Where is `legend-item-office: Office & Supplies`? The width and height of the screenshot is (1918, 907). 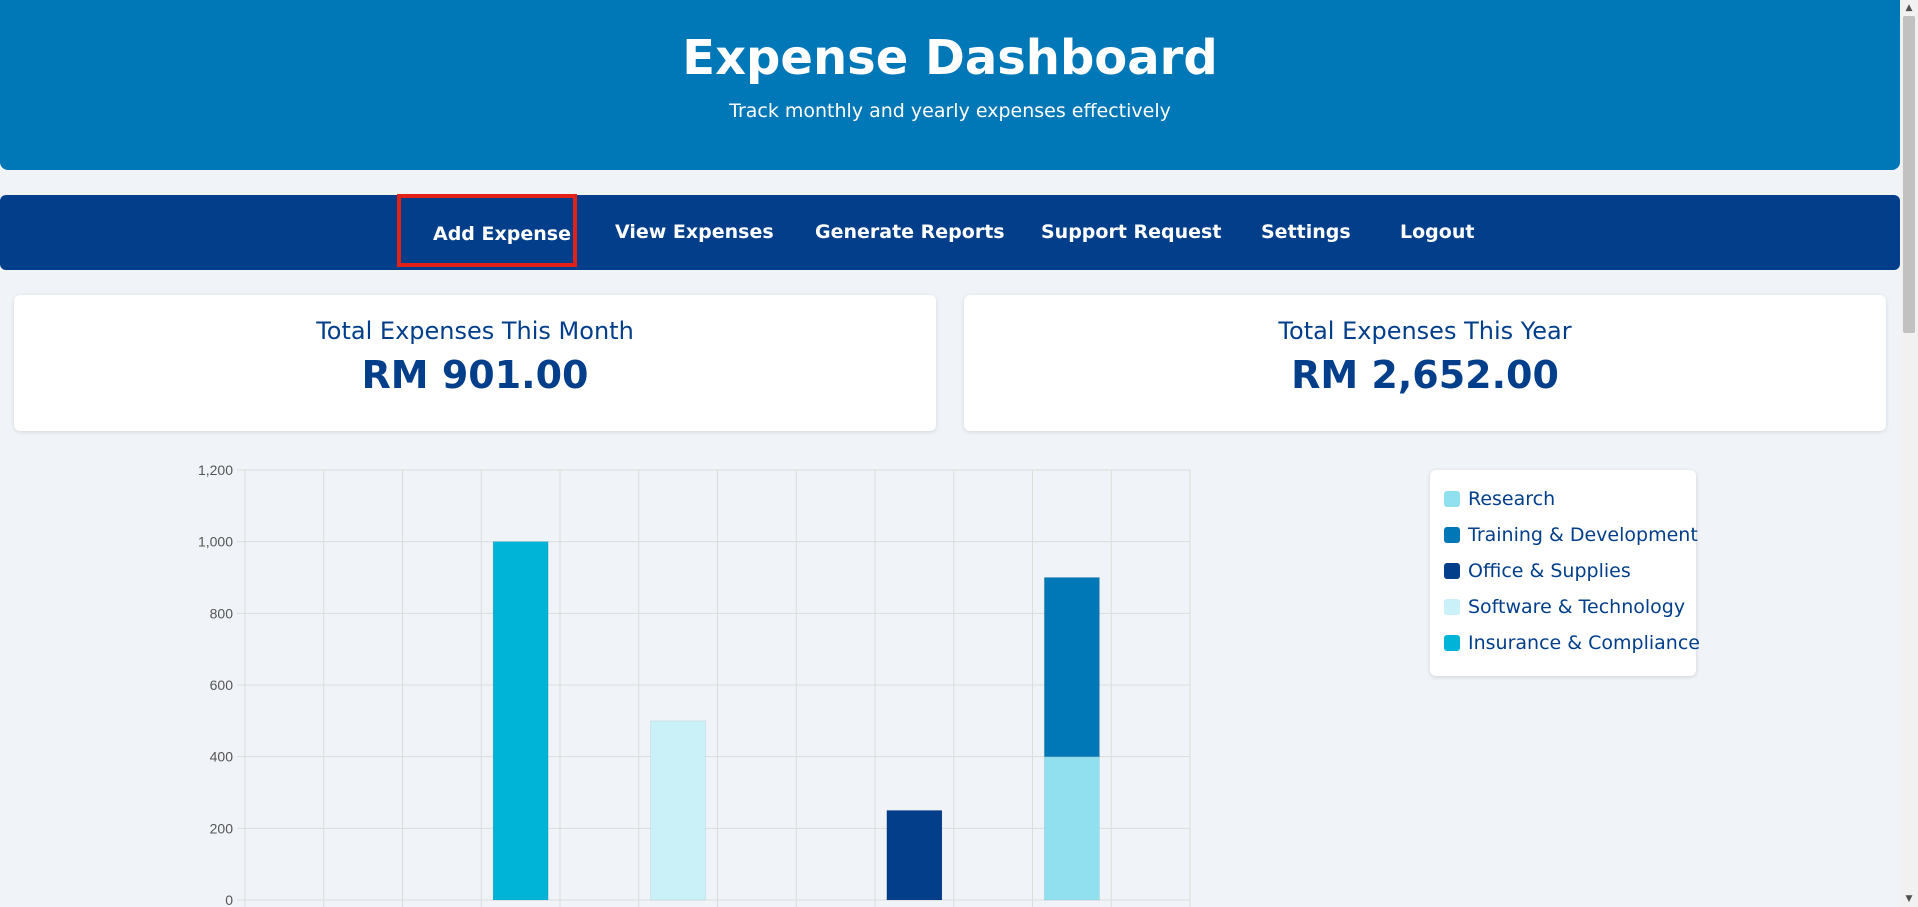
legend-item-office: Office & Supplies is located at coordinates (1537, 571).